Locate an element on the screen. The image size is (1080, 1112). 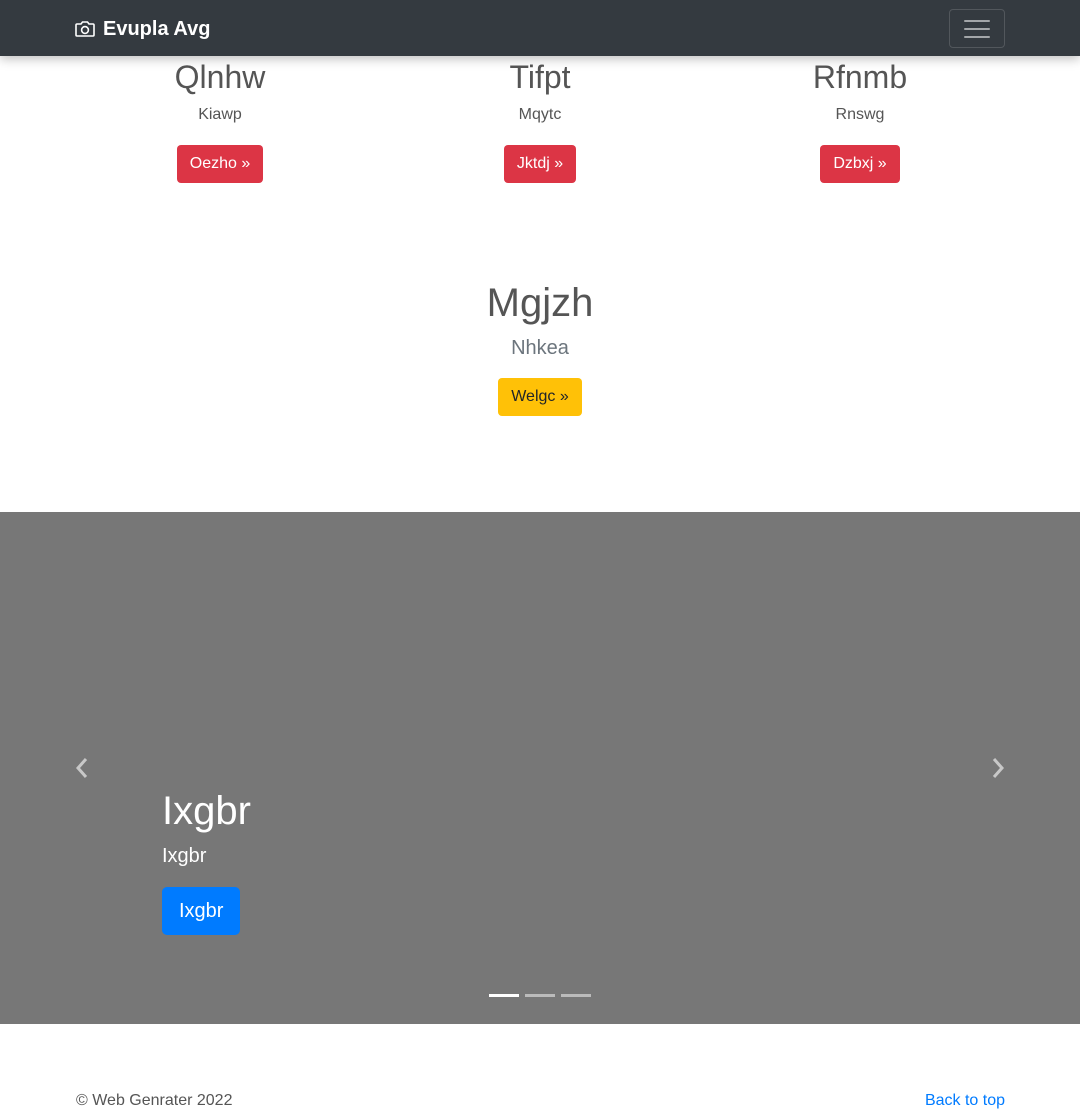
carousel-next-button is located at coordinates (998, 768).